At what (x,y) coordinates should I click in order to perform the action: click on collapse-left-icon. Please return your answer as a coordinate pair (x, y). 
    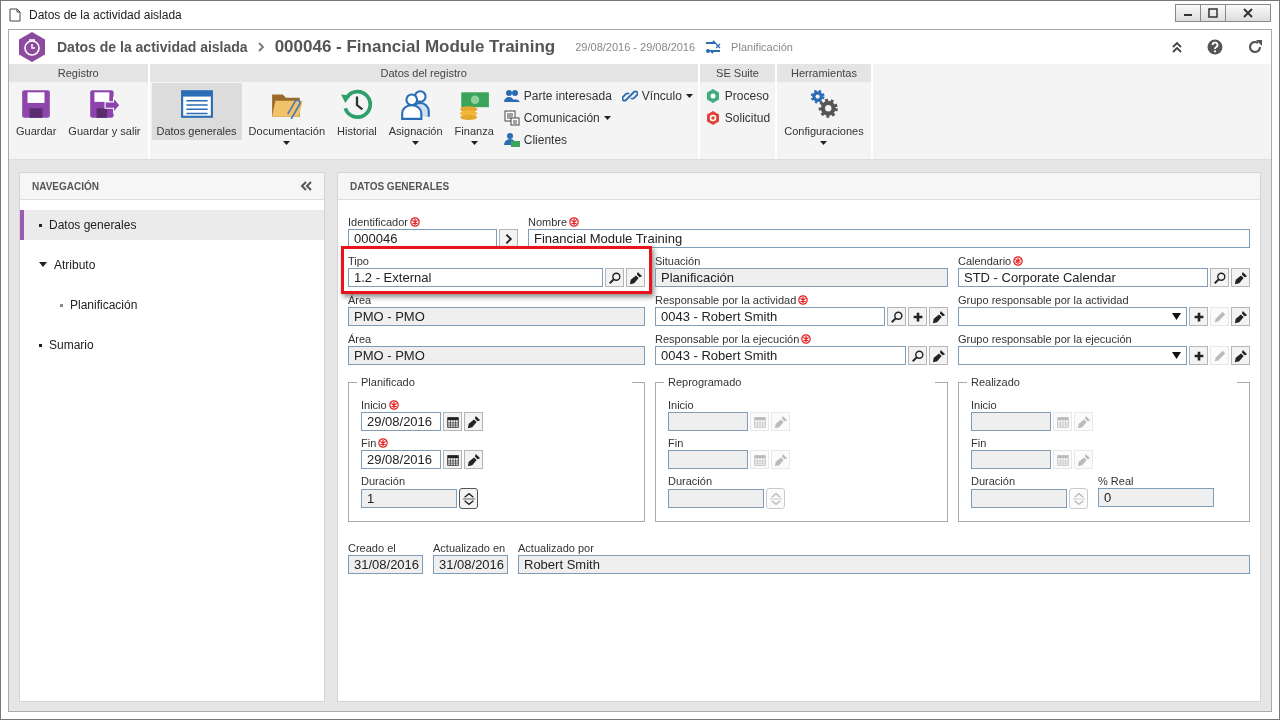
    Looking at the image, I should click on (306, 186).